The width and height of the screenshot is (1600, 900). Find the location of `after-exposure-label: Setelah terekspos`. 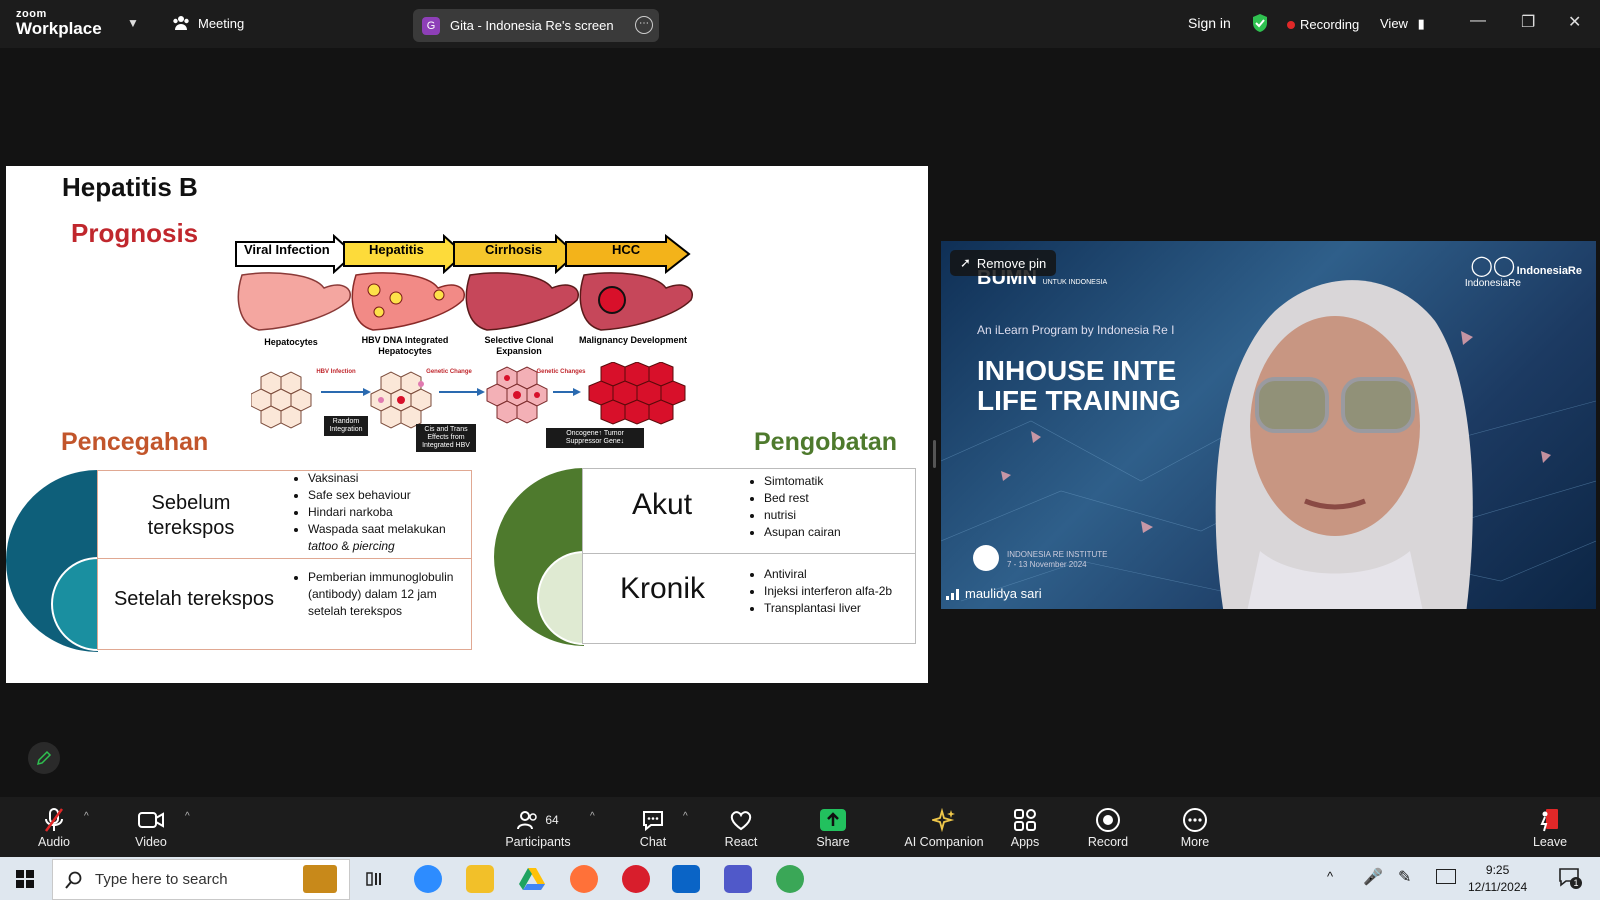

after-exposure-label: Setelah terekspos is located at coordinates (194, 599).